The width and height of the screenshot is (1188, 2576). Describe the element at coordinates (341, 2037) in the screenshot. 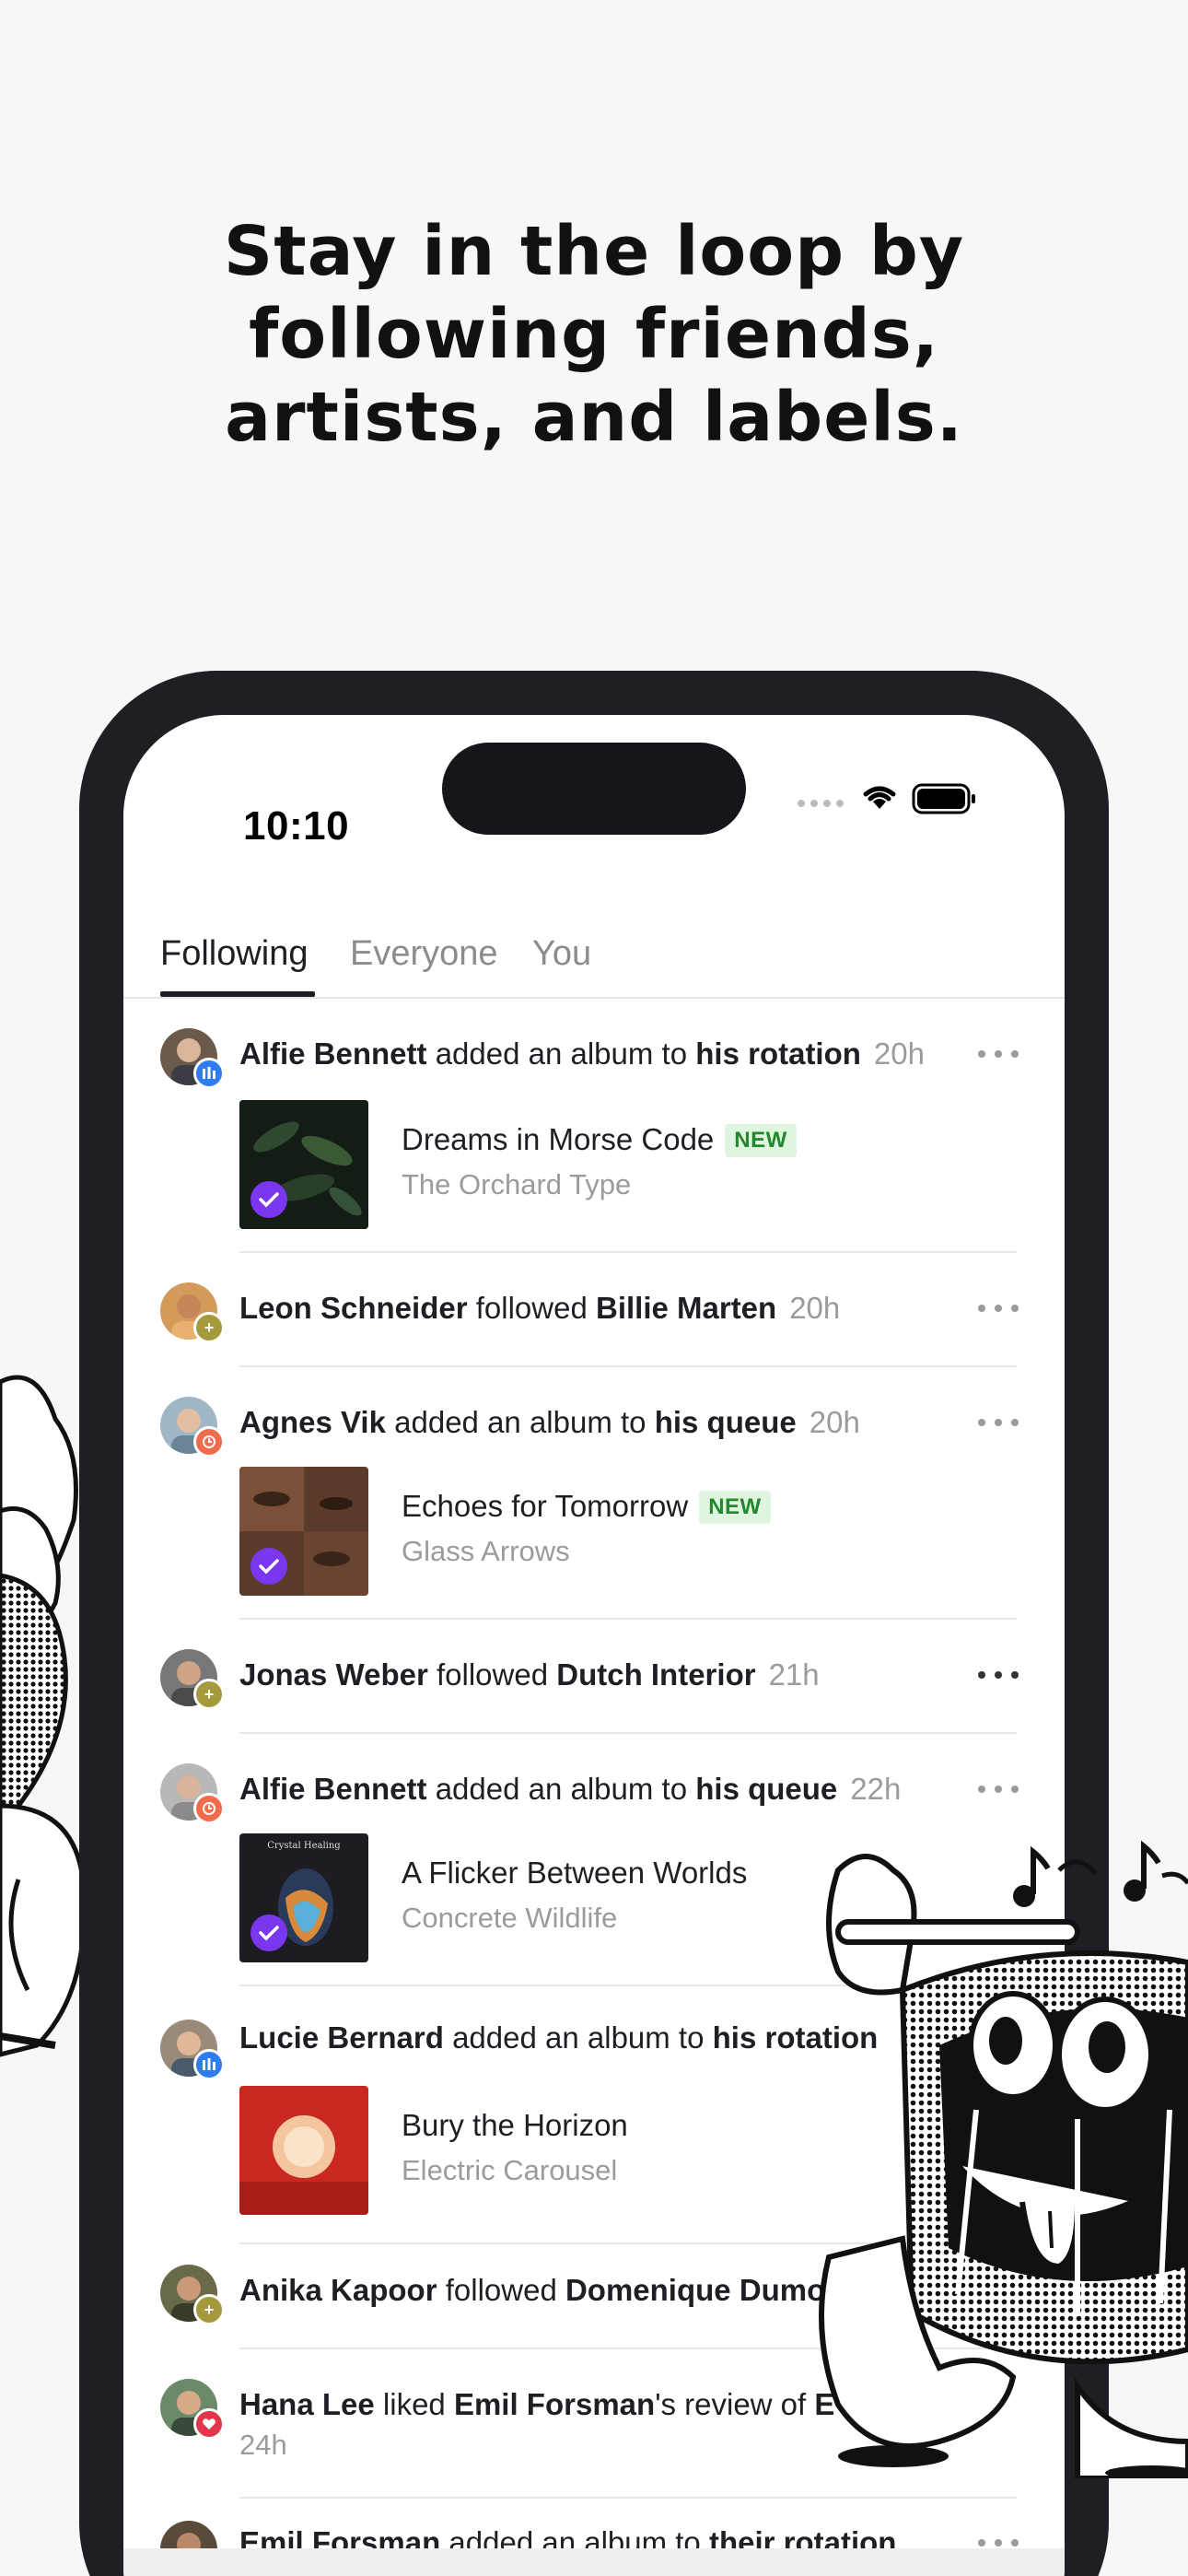

I see `user-name: Lucie Bernard` at that location.